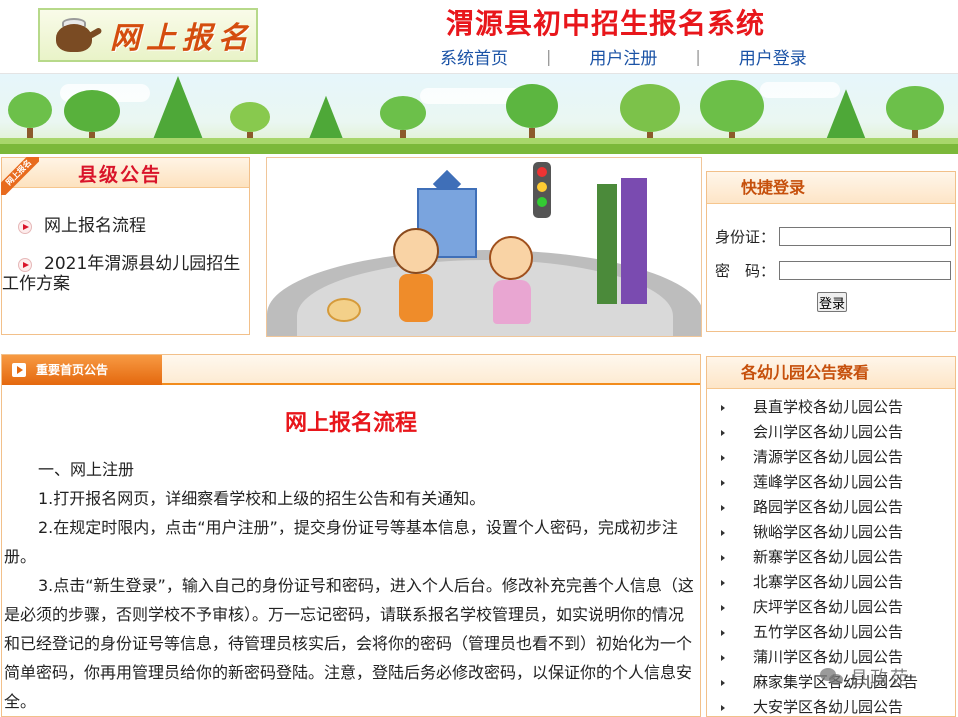 This screenshot has width=958, height=717. What do you see at coordinates (745, 271) in the screenshot?
I see `password-label: 密 码：` at bounding box center [745, 271].